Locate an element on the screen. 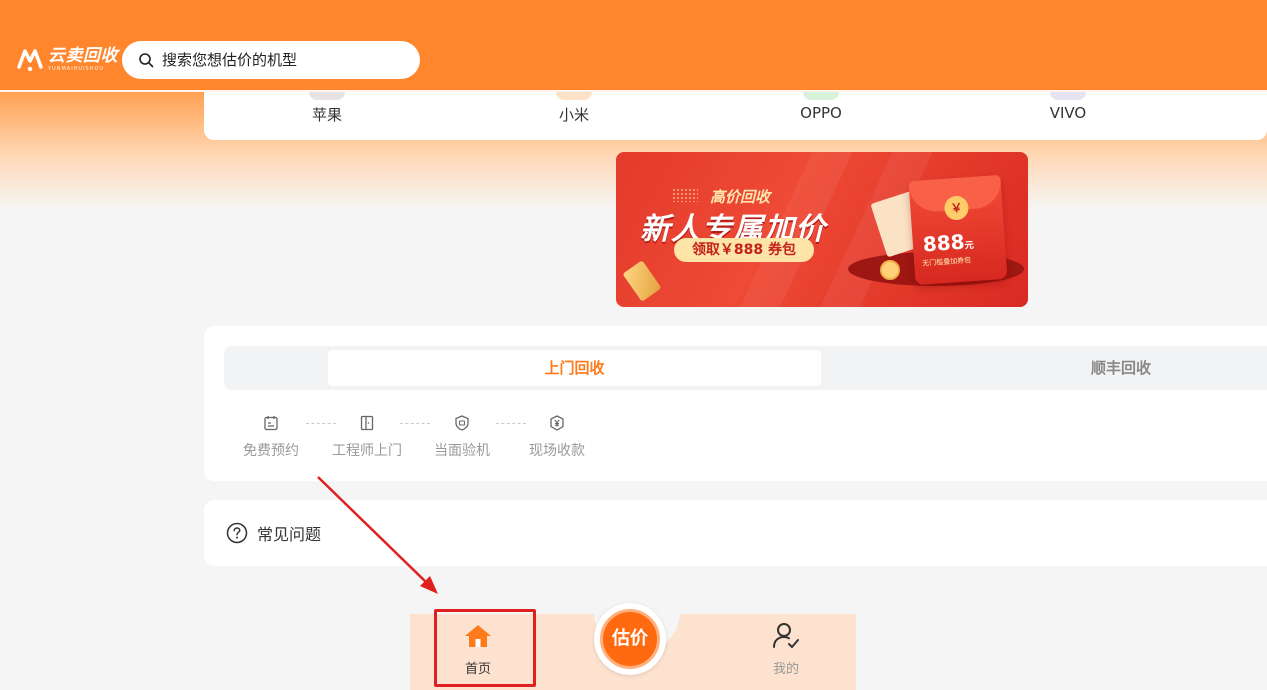 The height and width of the screenshot is (690, 1267). banner-dots-decoration is located at coordinates (685, 195).